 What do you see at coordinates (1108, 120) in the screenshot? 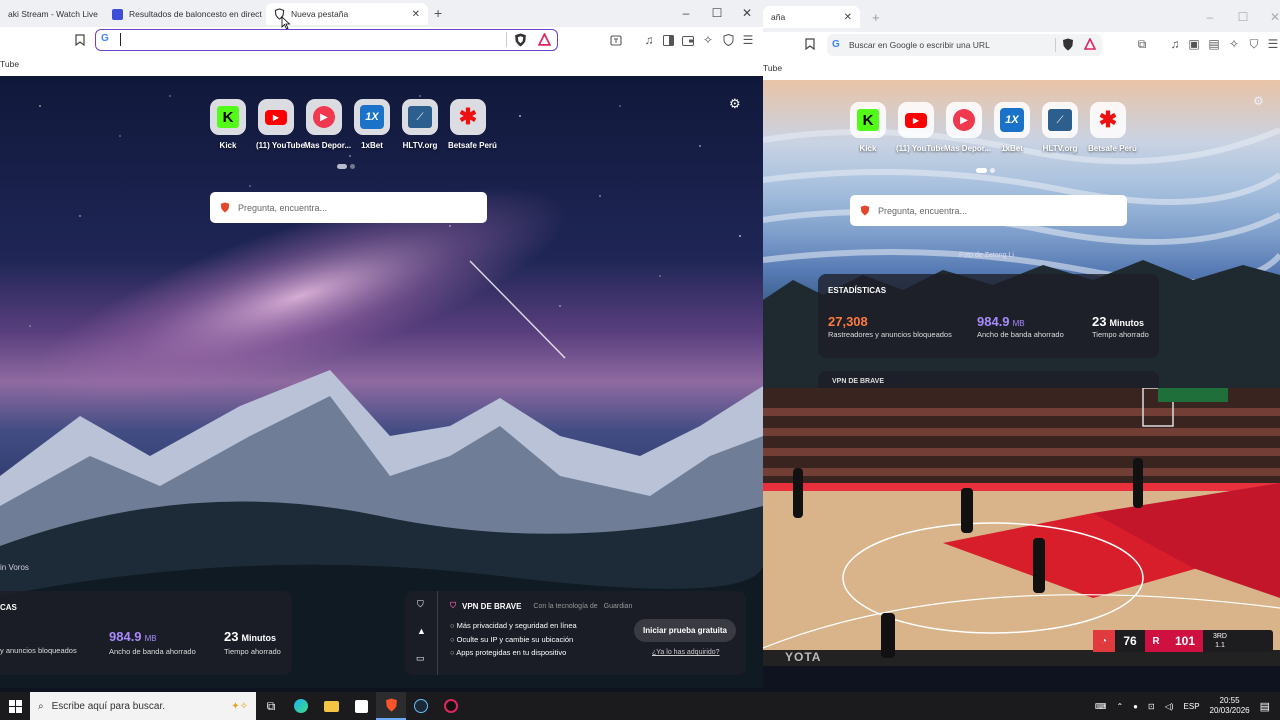
I see `betsafe-icon: ✱` at bounding box center [1108, 120].